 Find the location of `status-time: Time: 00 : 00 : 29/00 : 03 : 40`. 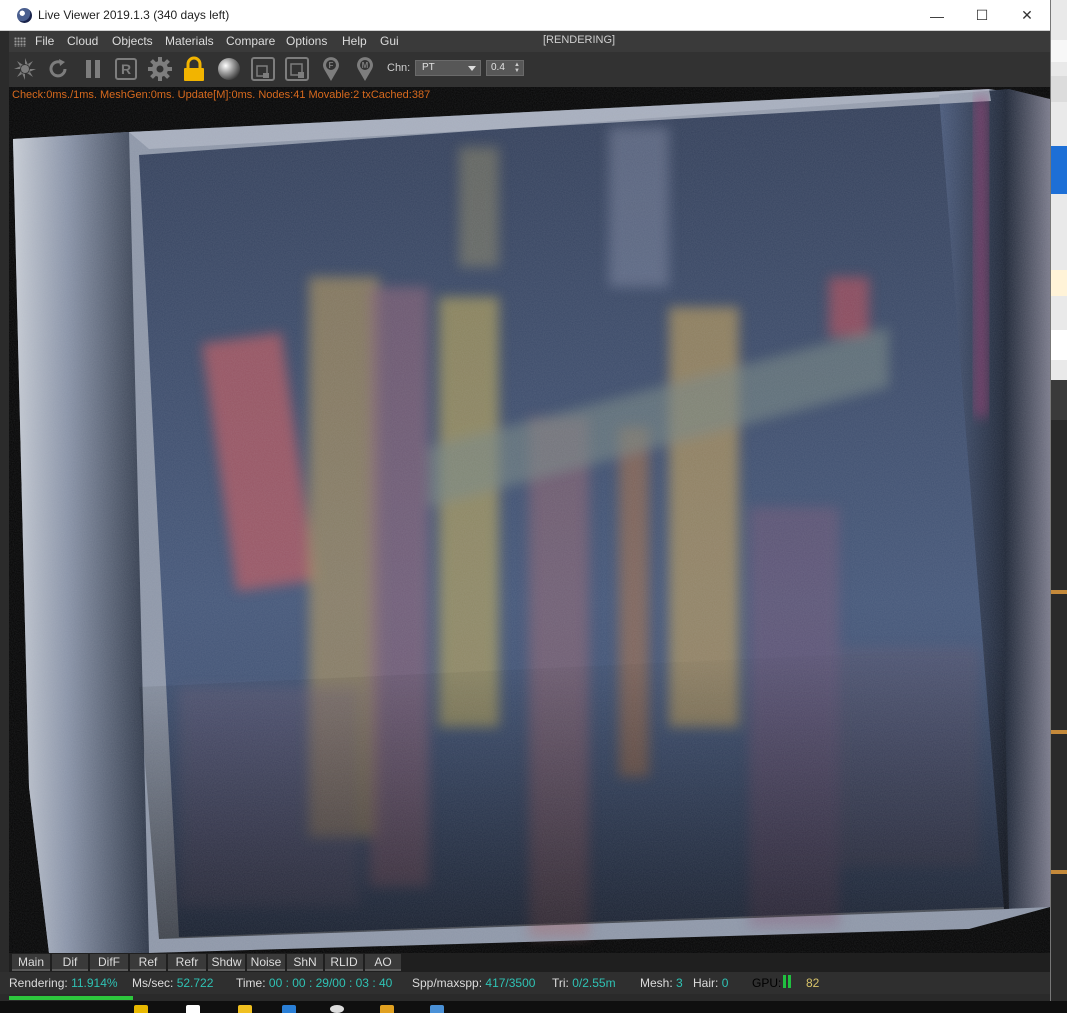

status-time: Time: 00 : 00 : 29/00 : 03 : 40 is located at coordinates (314, 983).